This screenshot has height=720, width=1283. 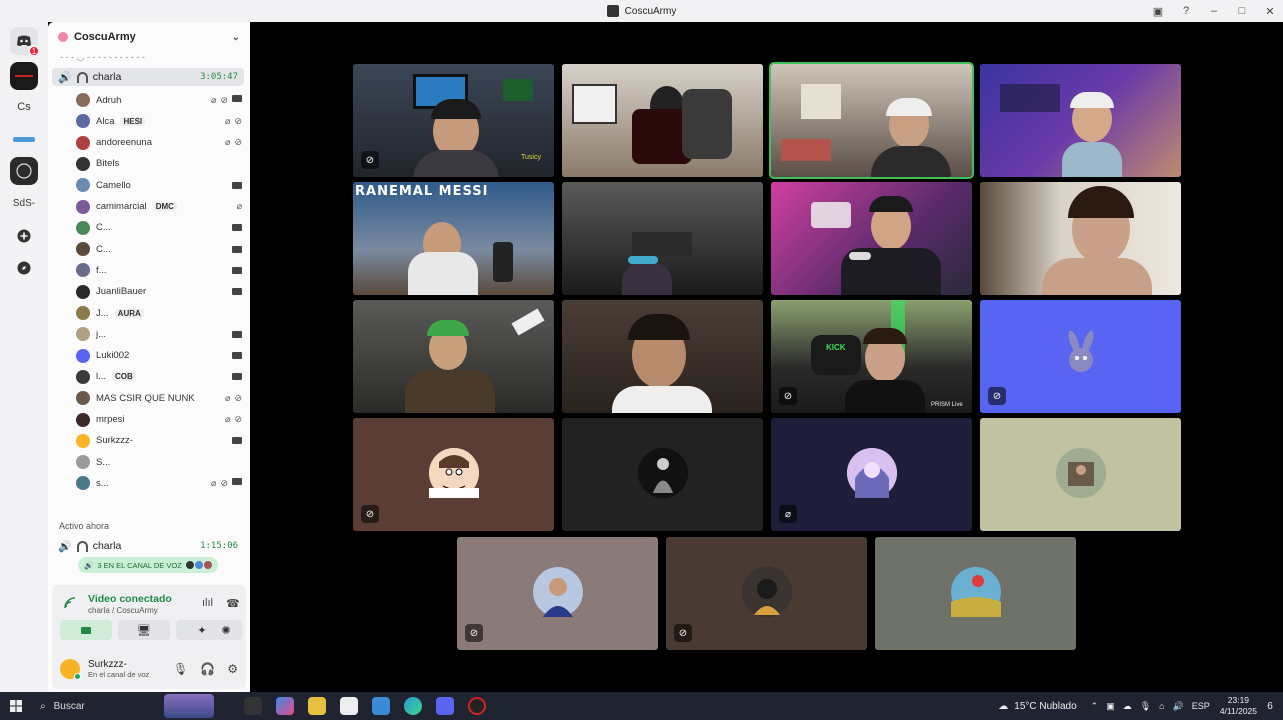 I want to click on weather-widget: ☁ 15°C Nublado, so click(x=1037, y=706).